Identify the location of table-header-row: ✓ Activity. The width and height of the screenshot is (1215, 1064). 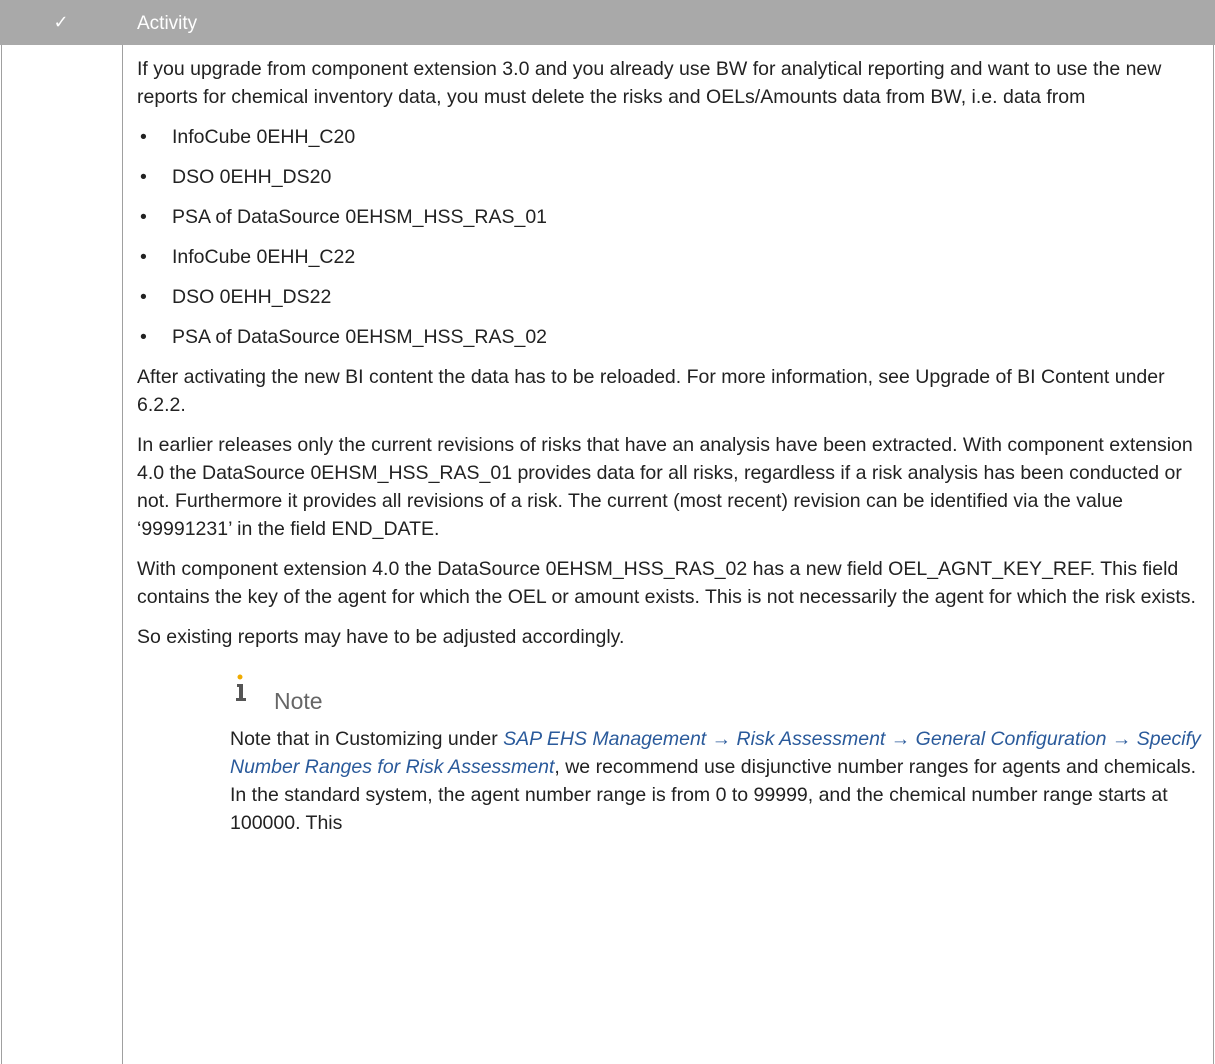
(607, 22).